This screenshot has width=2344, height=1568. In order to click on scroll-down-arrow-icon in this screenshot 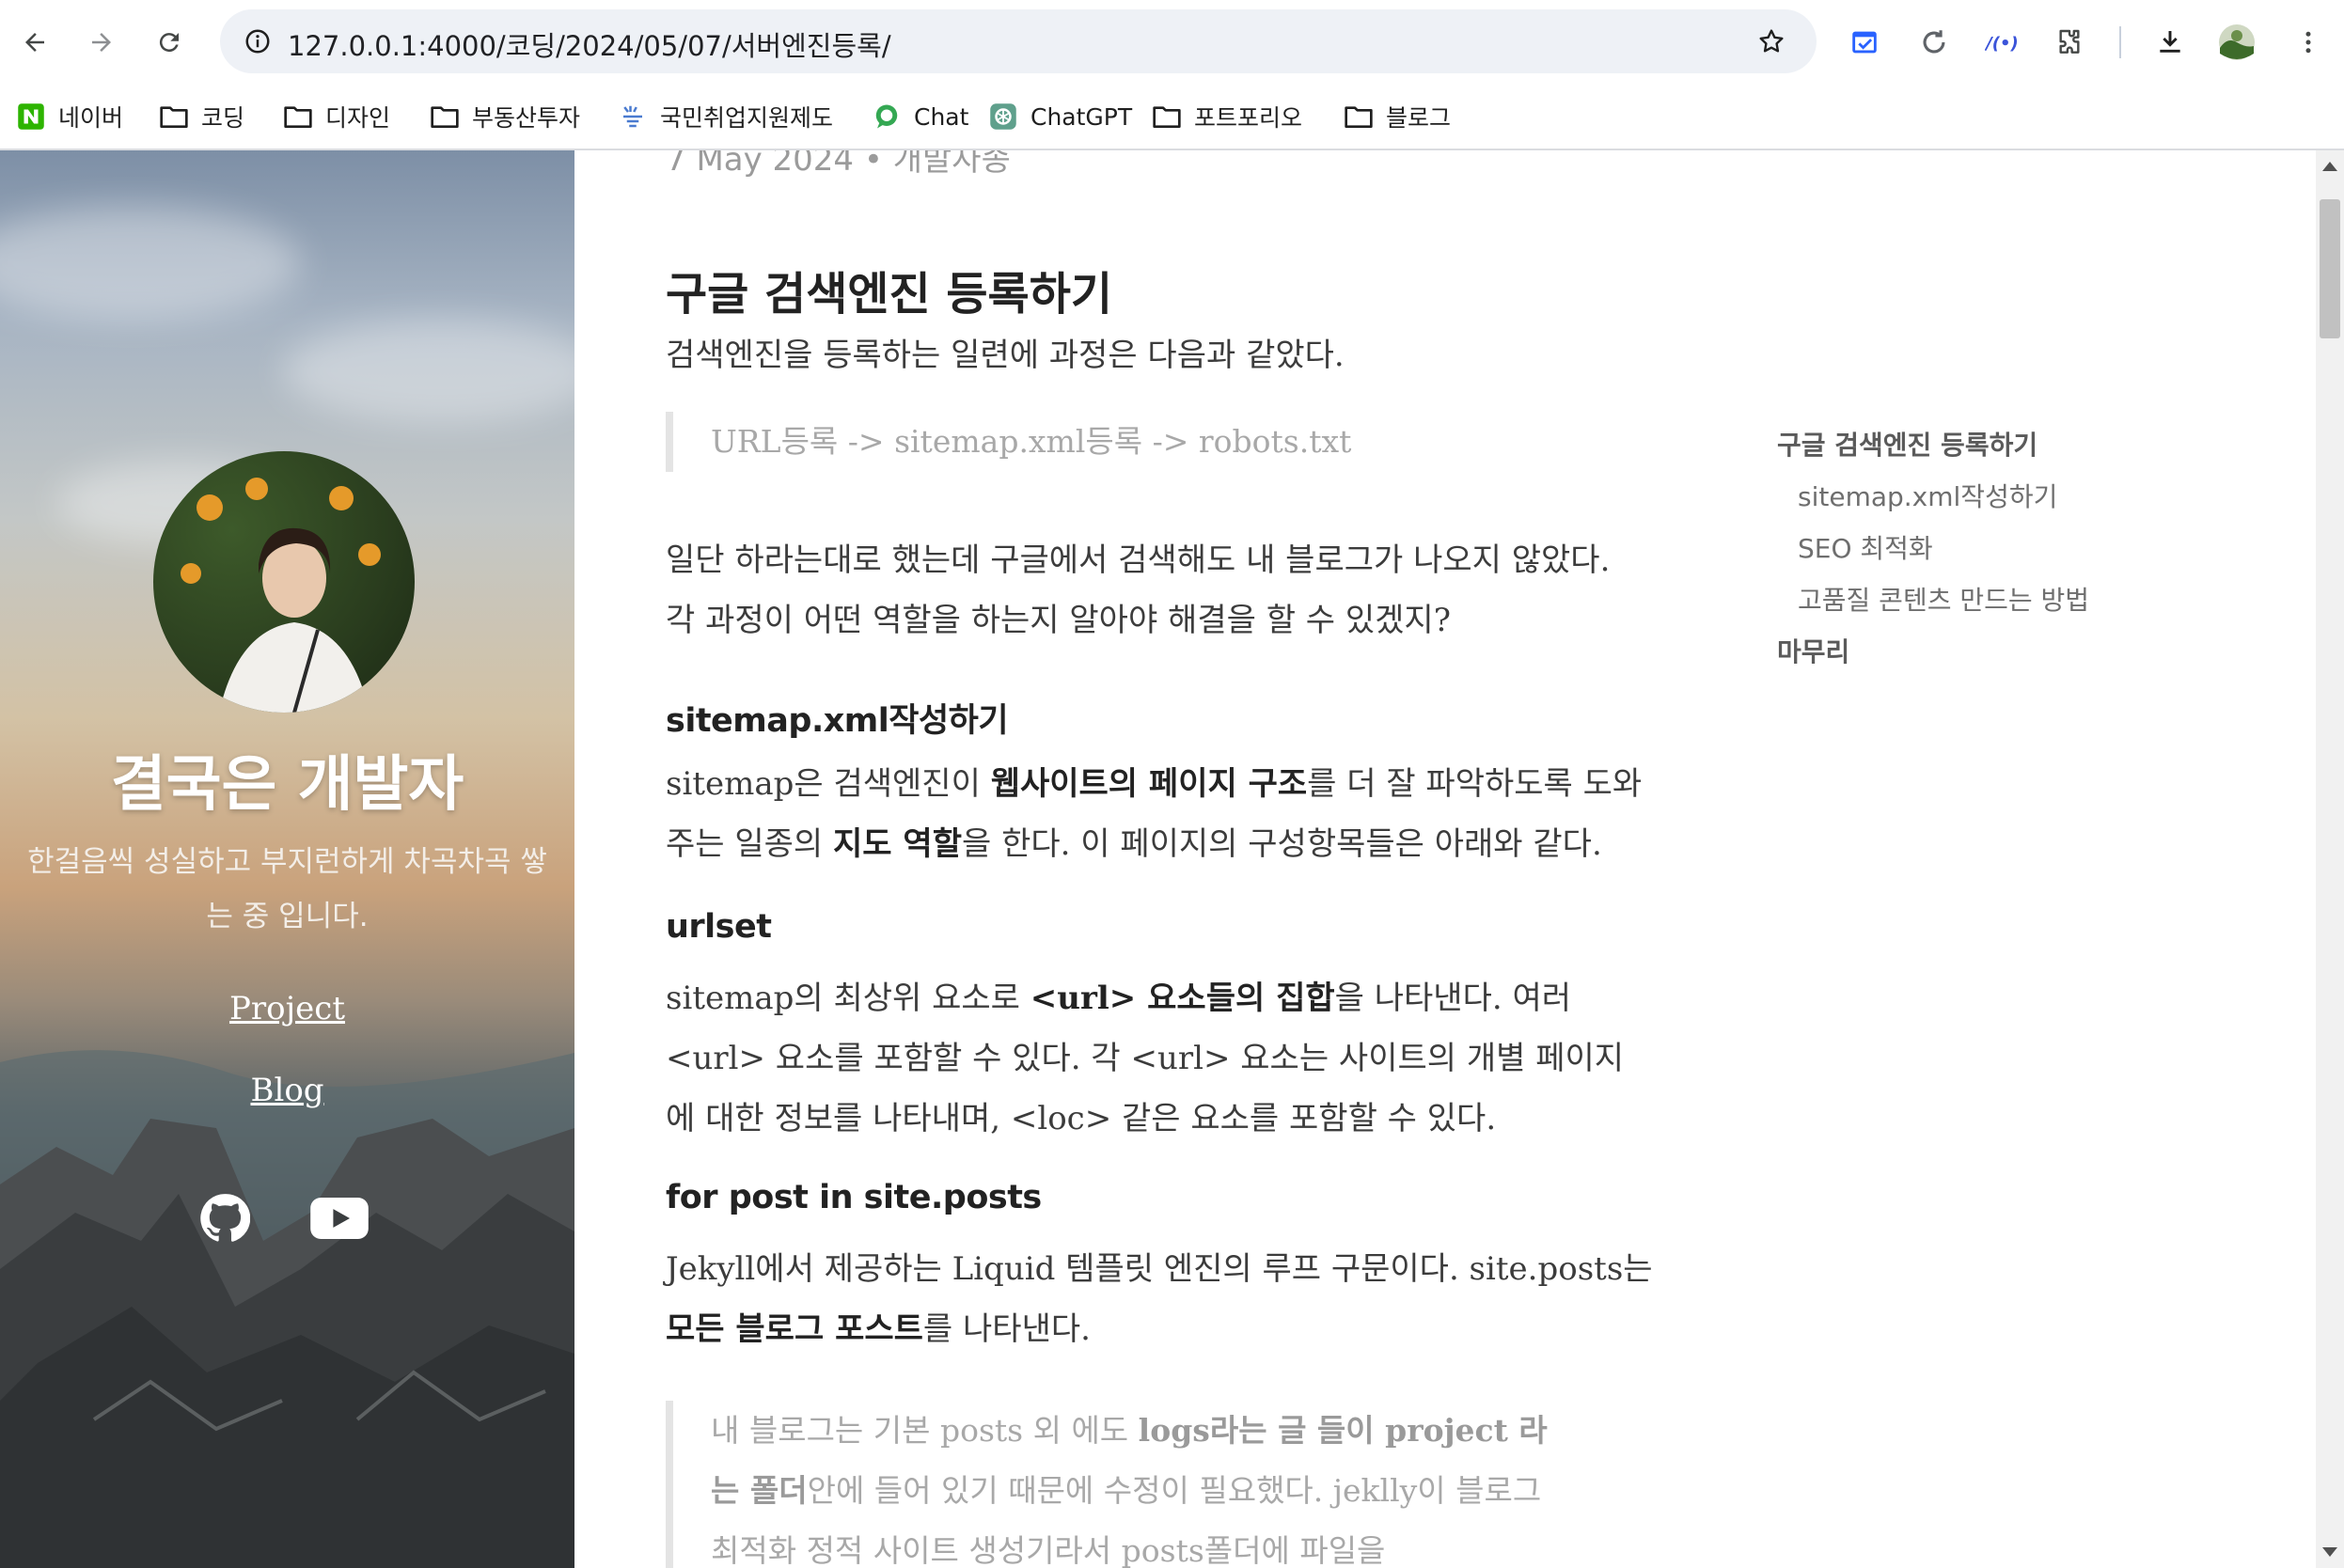, I will do `click(2329, 1552)`.